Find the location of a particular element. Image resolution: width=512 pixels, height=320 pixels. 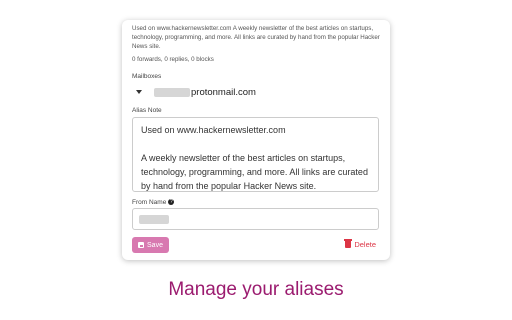

from-name-label: From Name is located at coordinates (149, 202).